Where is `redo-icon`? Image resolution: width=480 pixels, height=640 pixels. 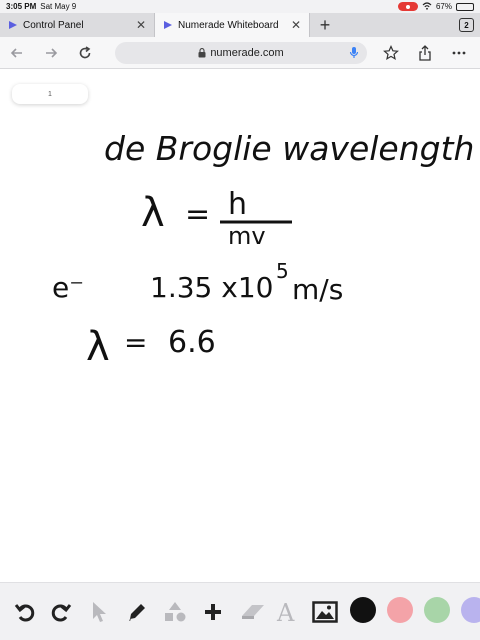
redo-icon is located at coordinates (61, 613).